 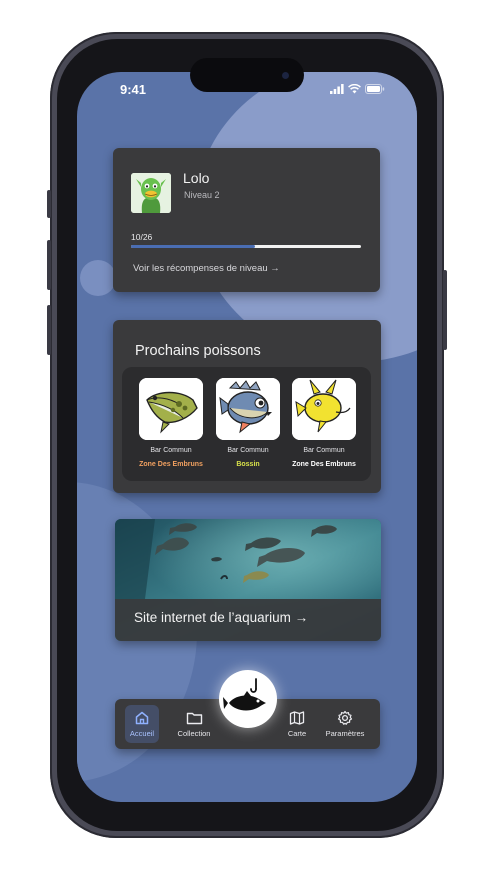 What do you see at coordinates (194, 718) in the screenshot?
I see `folder-icon` at bounding box center [194, 718].